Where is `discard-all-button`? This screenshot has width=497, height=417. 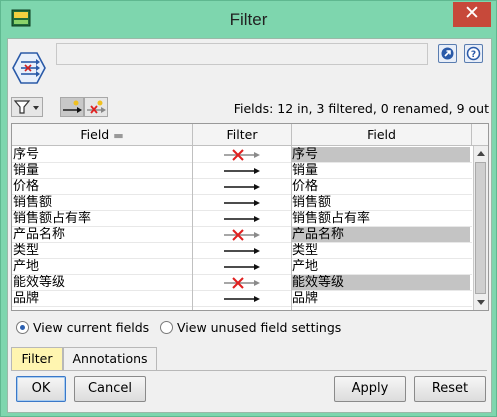
discard-all-button is located at coordinates (96, 107).